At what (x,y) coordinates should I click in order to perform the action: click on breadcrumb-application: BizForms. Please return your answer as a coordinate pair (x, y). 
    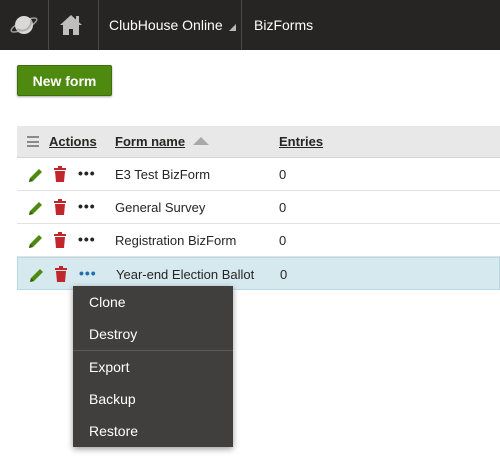
    Looking at the image, I should click on (283, 25).